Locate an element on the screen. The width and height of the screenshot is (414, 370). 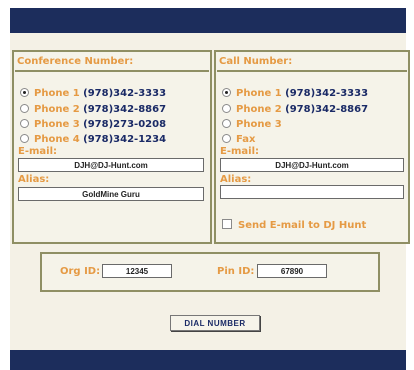
org-id-label: Org ID: is located at coordinates (80, 271).